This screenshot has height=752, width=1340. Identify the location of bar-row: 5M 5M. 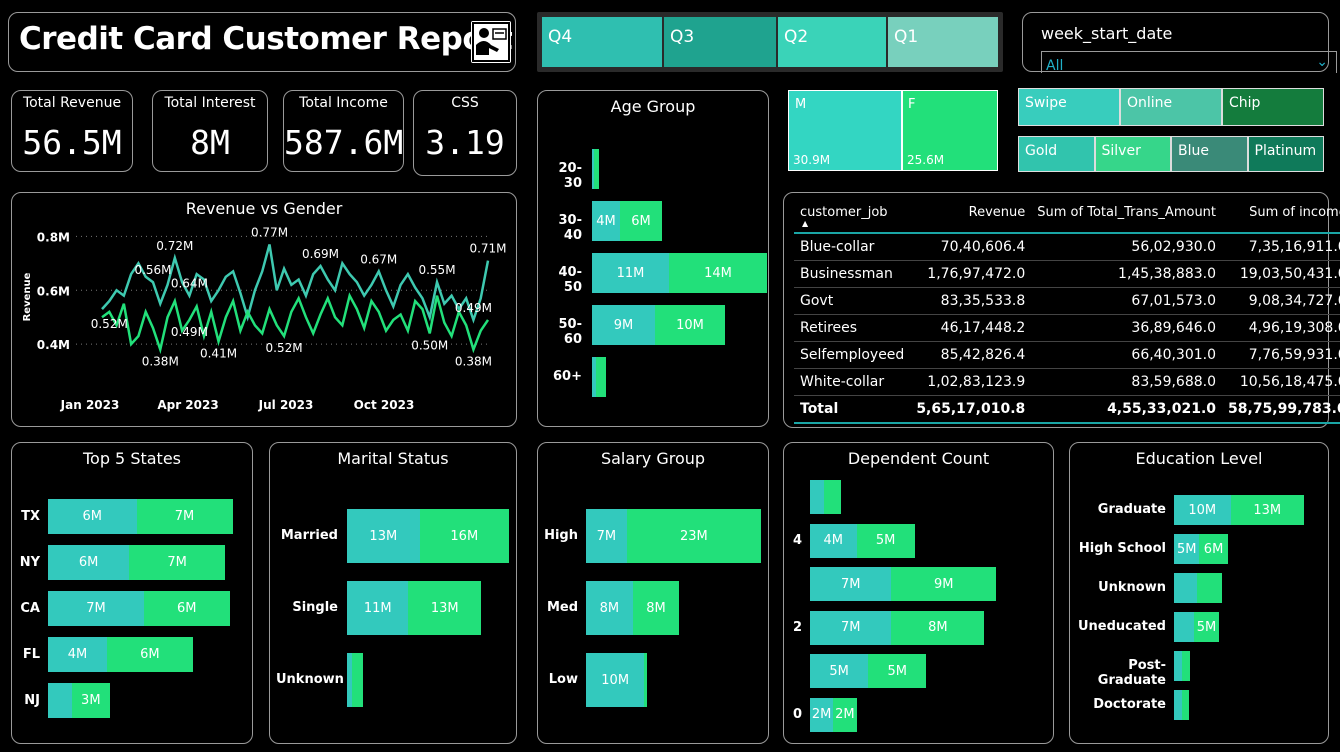
(868, 671).